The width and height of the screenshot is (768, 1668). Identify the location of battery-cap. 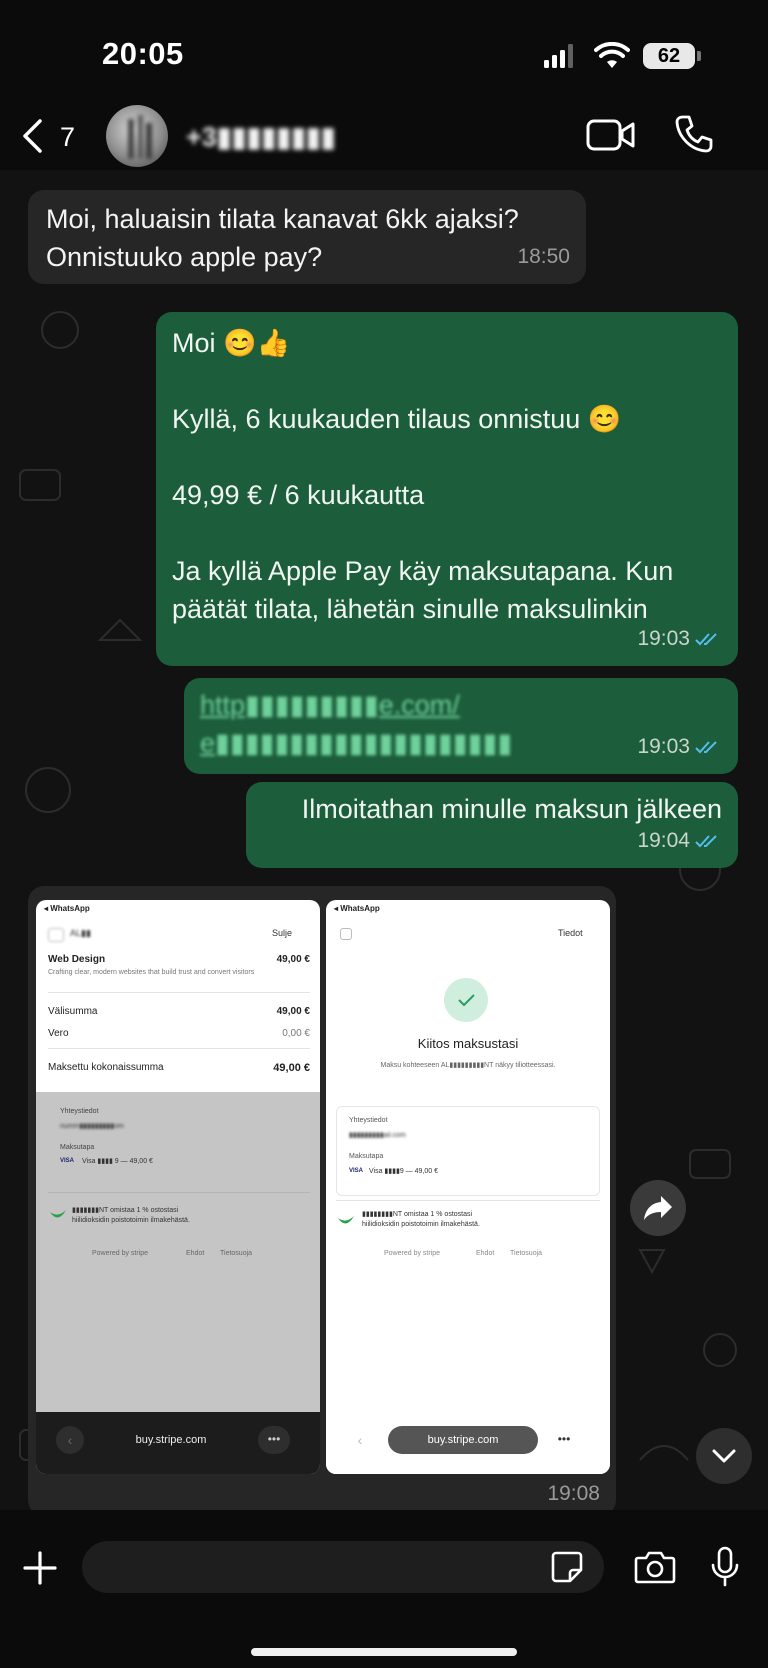
(699, 56).